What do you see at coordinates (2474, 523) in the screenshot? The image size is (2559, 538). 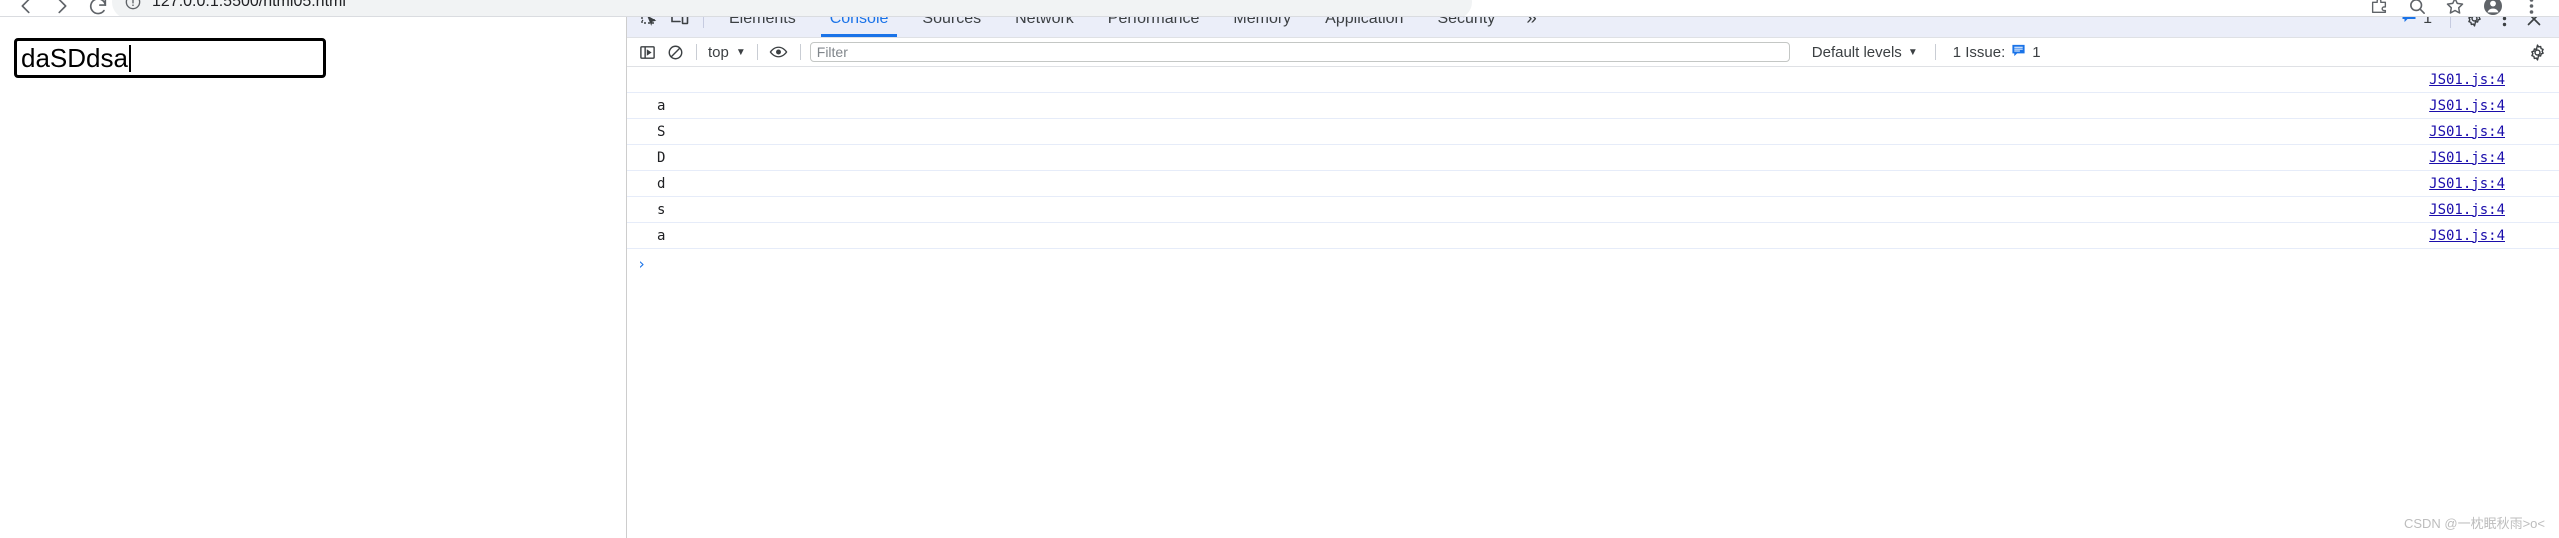 I see `watermark: CSDN @一枕眠秋雨>o<` at bounding box center [2474, 523].